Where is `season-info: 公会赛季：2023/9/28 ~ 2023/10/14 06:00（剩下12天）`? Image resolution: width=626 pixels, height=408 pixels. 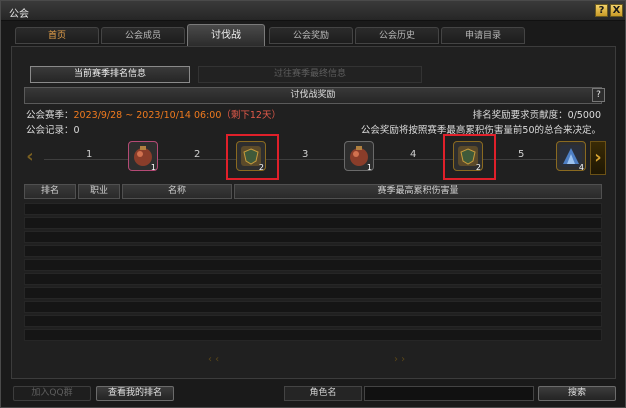
season-info: 公会赛季：2023/9/28 ~ 2023/10/14 06:00（剩下12天） is located at coordinates (153, 114).